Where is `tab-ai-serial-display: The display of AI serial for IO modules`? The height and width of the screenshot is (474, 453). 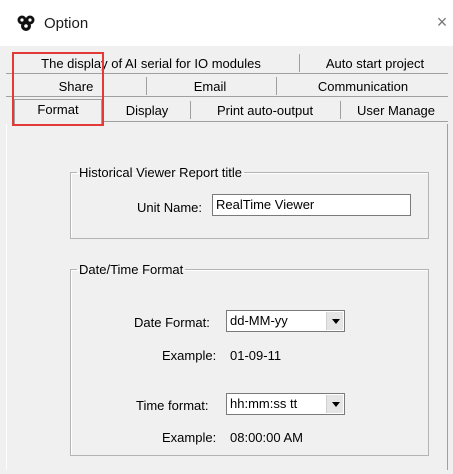
tab-ai-serial-display: The display of AI serial for IO modules is located at coordinates (151, 64).